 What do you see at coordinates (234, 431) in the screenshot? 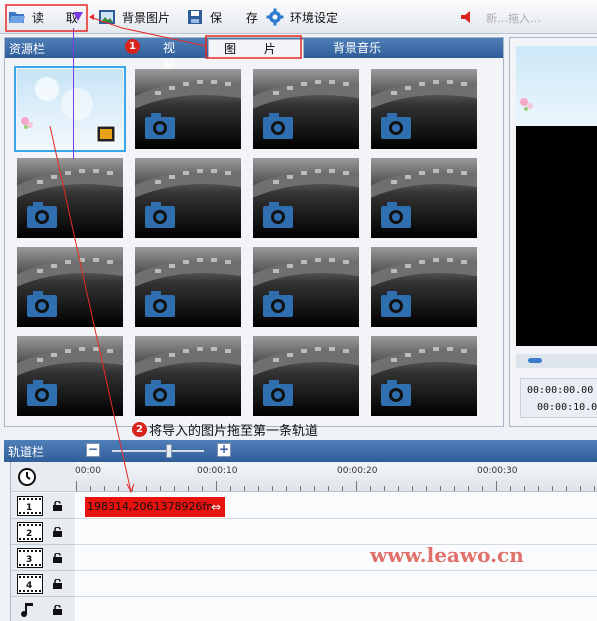
I see `annotation-instruction: 将导入的图片拖至第一条轨道` at bounding box center [234, 431].